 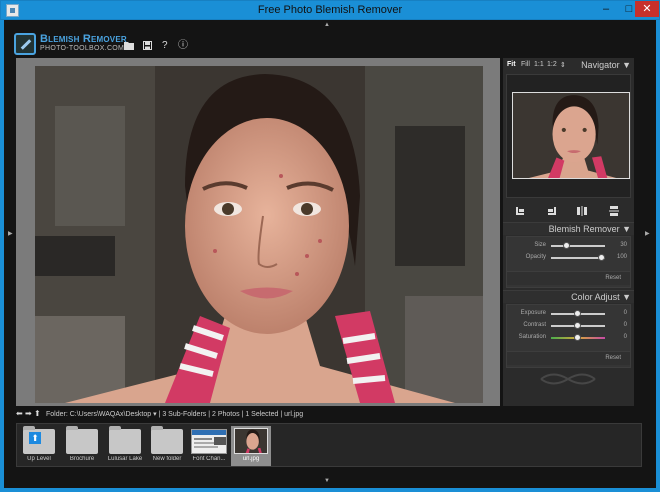 I want to click on item-label: url.jpg, so click(x=251, y=459).